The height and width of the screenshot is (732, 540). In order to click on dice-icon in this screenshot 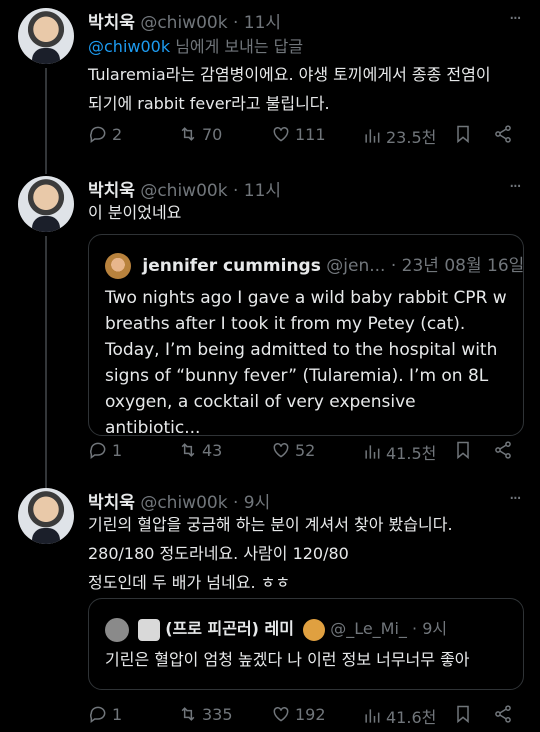, I will do `click(149, 629)`.